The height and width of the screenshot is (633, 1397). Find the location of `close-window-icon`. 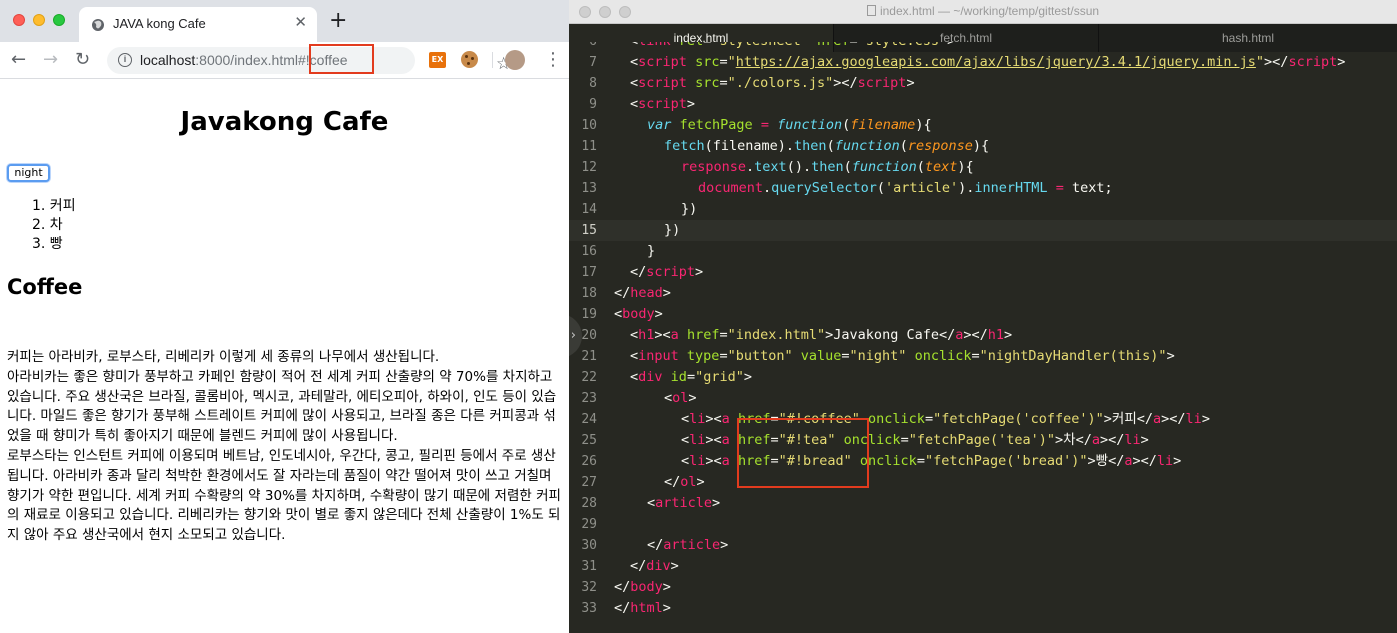

close-window-icon is located at coordinates (19, 20).